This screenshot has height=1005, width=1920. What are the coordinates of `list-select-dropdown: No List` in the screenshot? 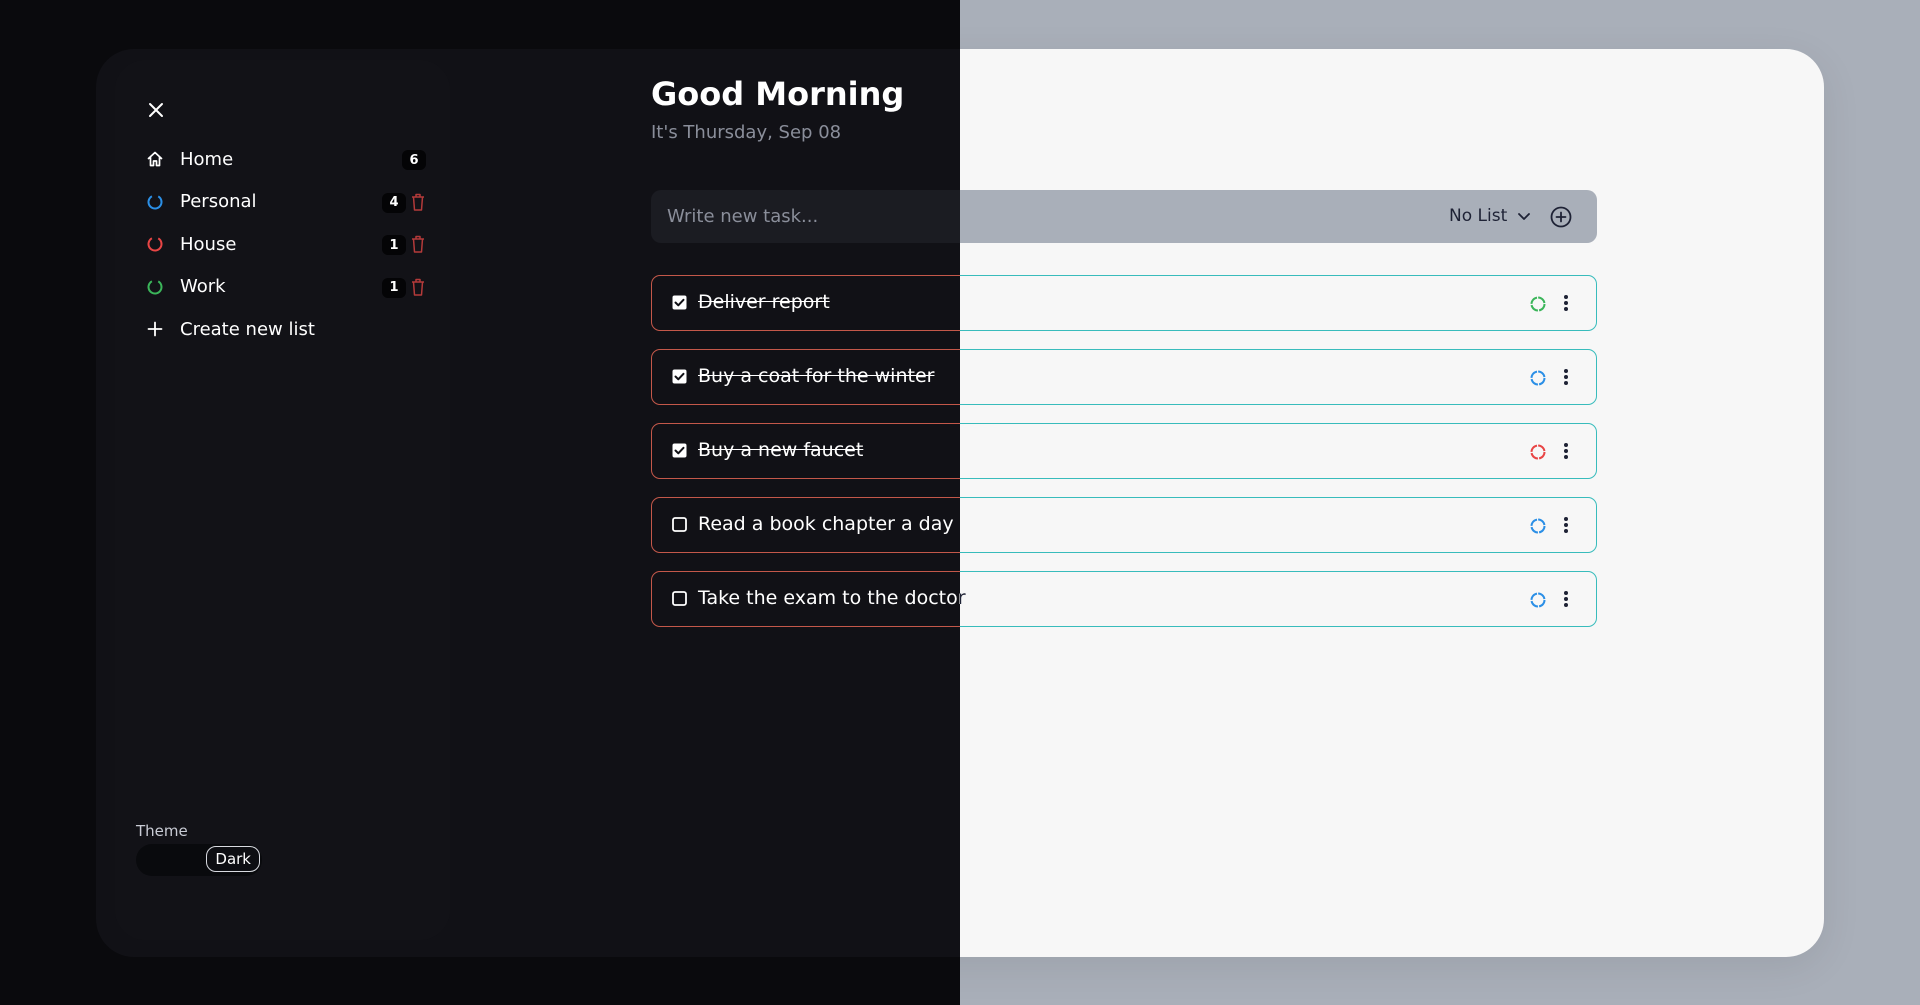 It's located at (1490, 216).